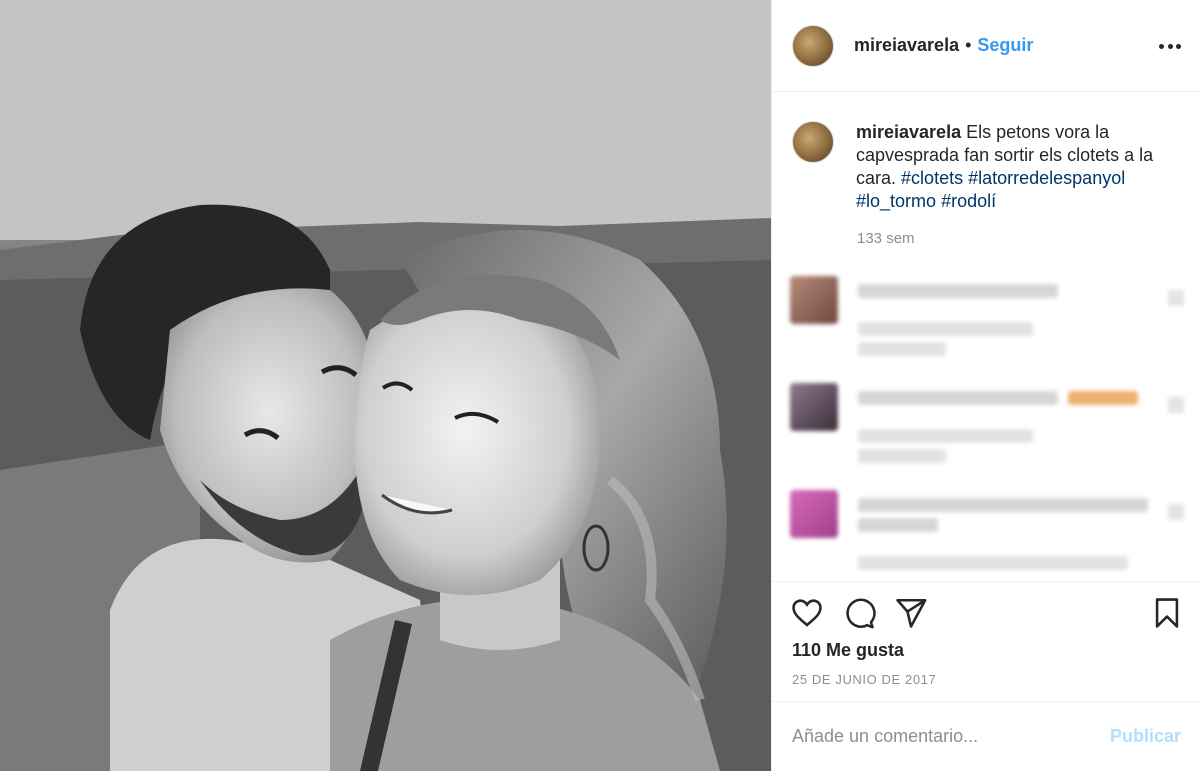  What do you see at coordinates (813, 45) in the screenshot?
I see `author-avatar` at bounding box center [813, 45].